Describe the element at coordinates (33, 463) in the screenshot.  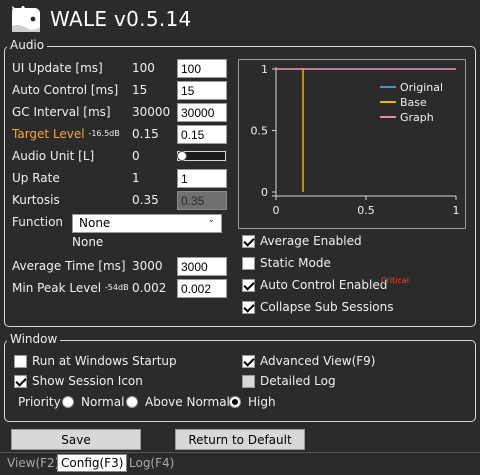
I see `tab-view: View(F2)` at that location.